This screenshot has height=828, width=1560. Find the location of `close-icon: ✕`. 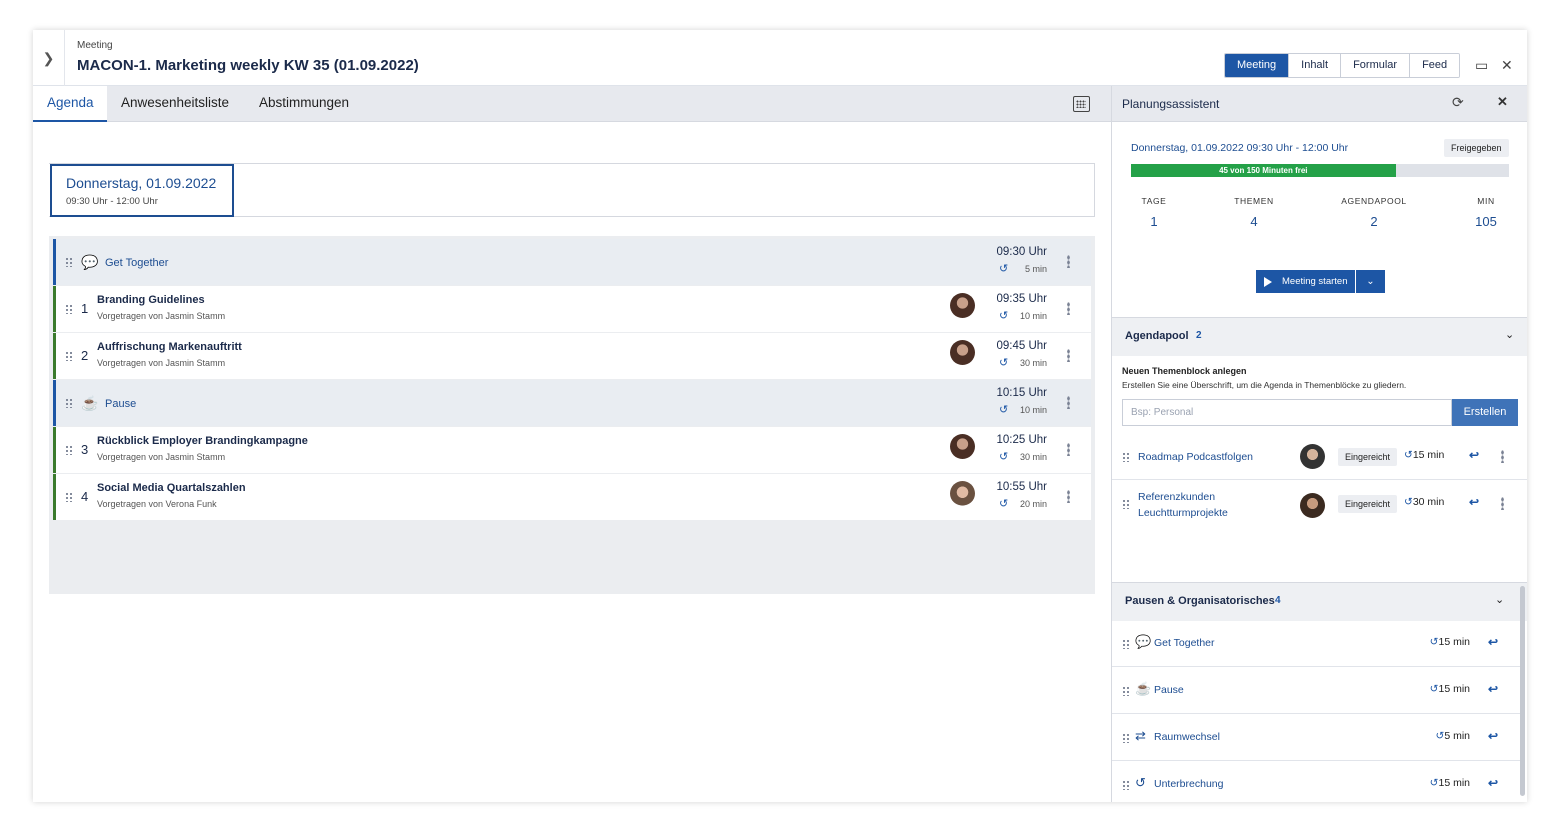

close-icon: ✕ is located at coordinates (1502, 102).